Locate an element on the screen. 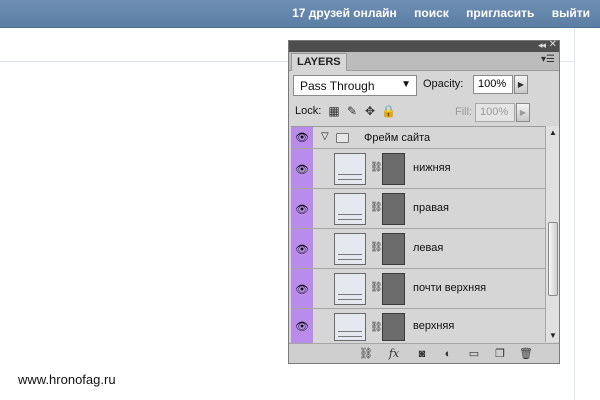  lock-transparency-icon: ▦ is located at coordinates (334, 111).